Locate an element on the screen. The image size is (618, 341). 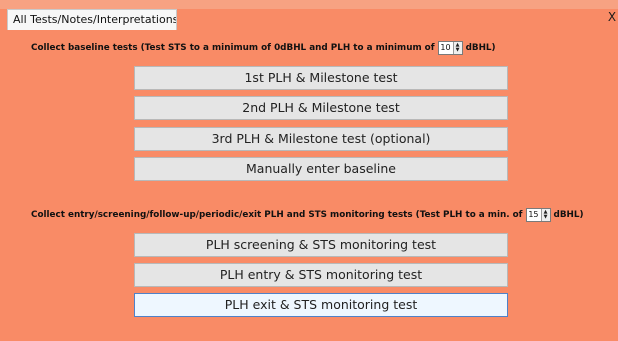
baseline-plh-minimum-spinner: 10 ▲ ▼ is located at coordinates (450, 48).